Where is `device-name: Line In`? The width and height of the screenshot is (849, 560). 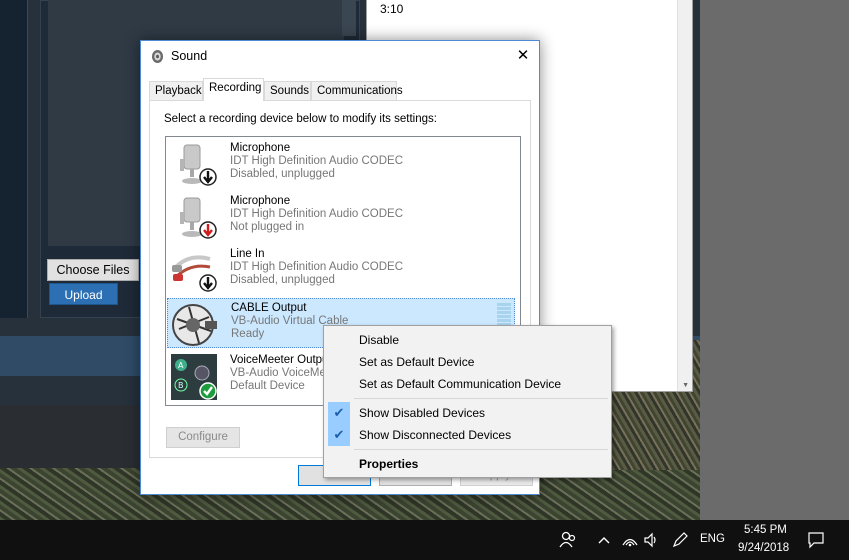
device-name: Line In is located at coordinates (247, 254).